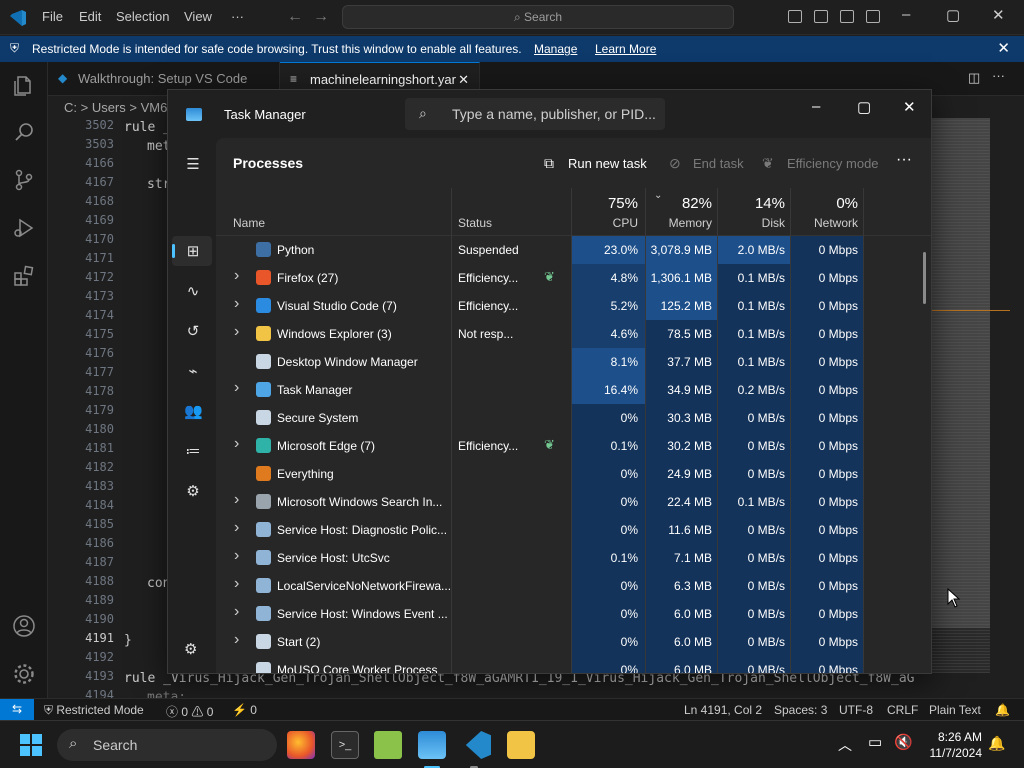  Describe the element at coordinates (961, 373) in the screenshot. I see `minimap-slider` at that location.